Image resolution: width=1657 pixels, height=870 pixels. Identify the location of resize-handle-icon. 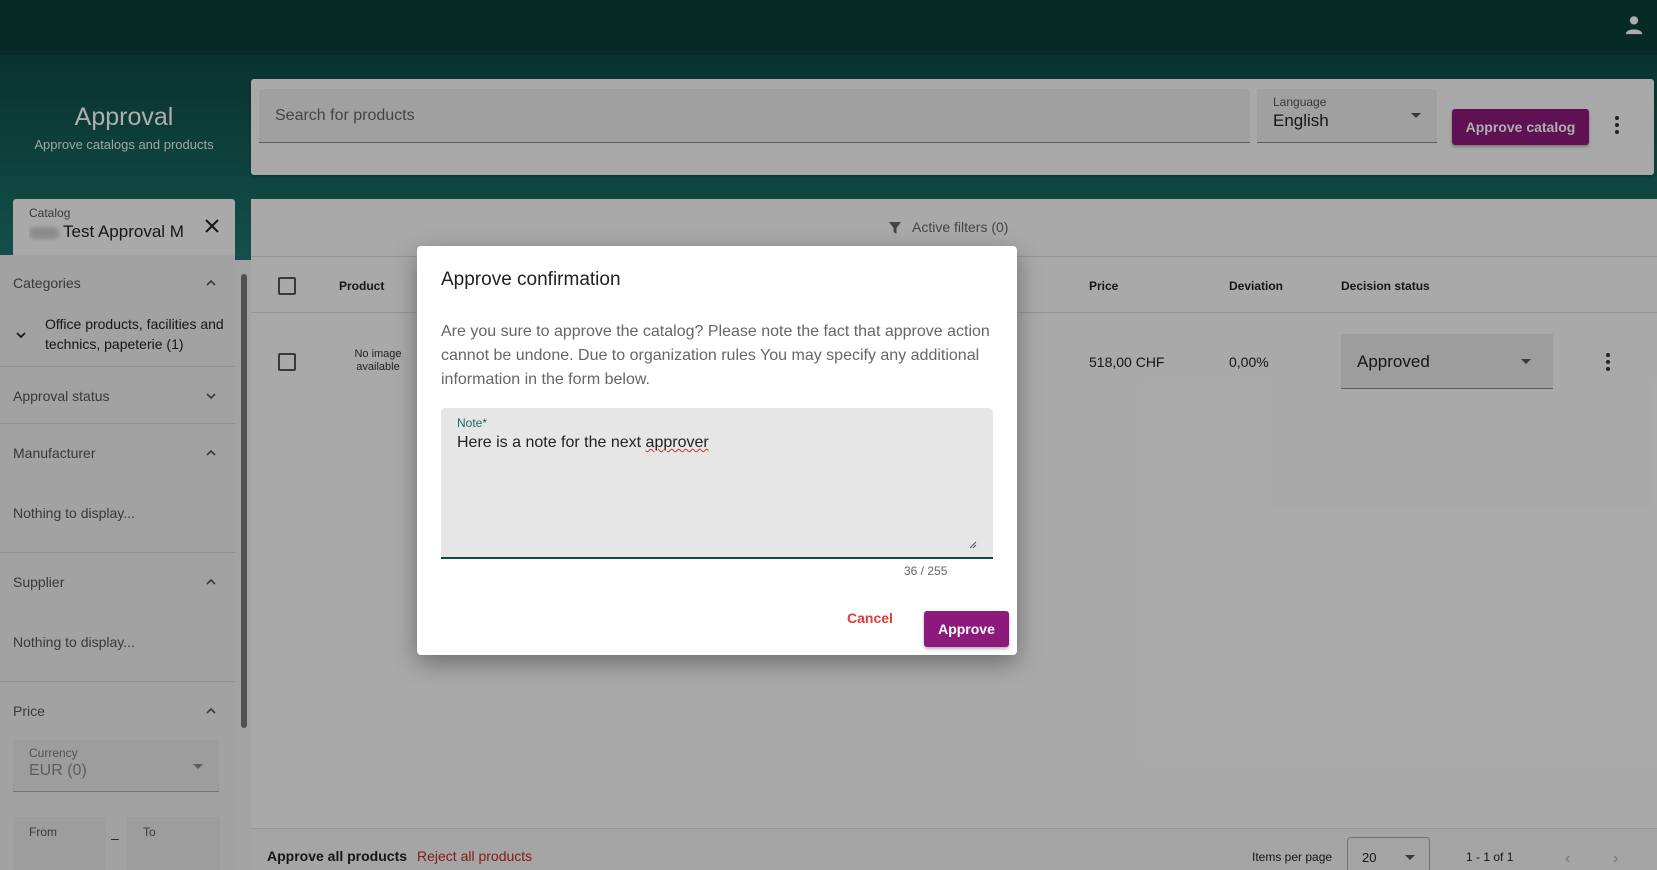
(973, 545).